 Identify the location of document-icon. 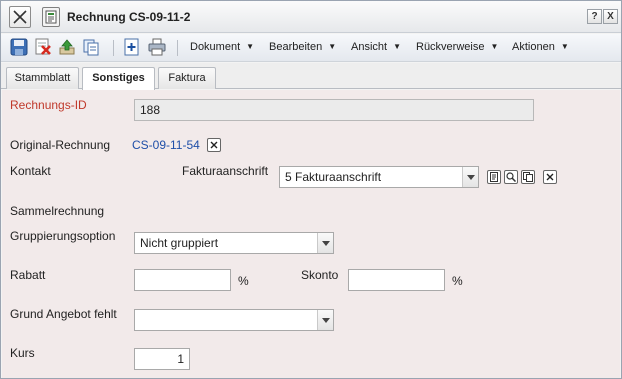
(494, 177).